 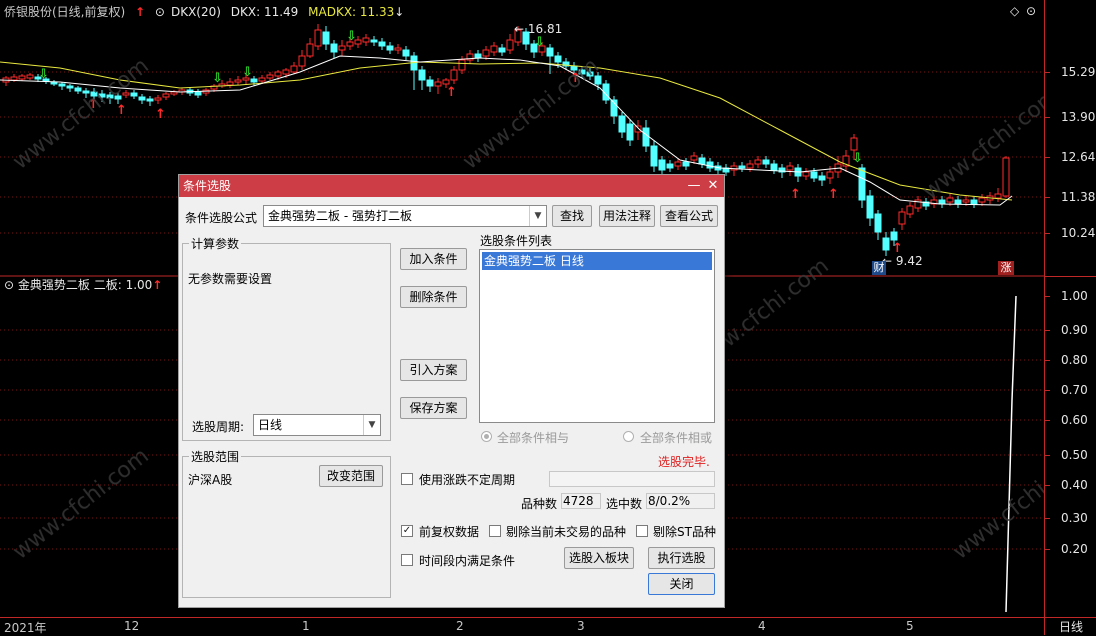 I want to click on stock-title: 侨银股份(日线,前复权), so click(x=64, y=12).